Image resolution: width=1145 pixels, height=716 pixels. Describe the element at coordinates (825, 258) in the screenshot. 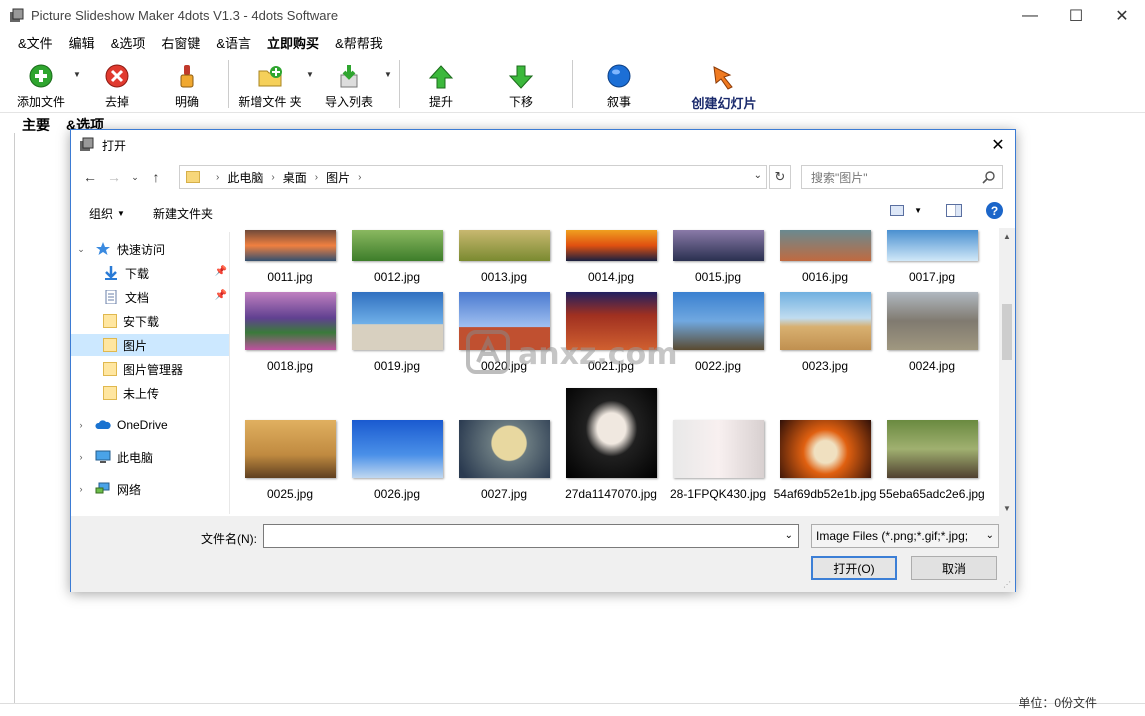

I see `file-item: 0016.jpg` at that location.